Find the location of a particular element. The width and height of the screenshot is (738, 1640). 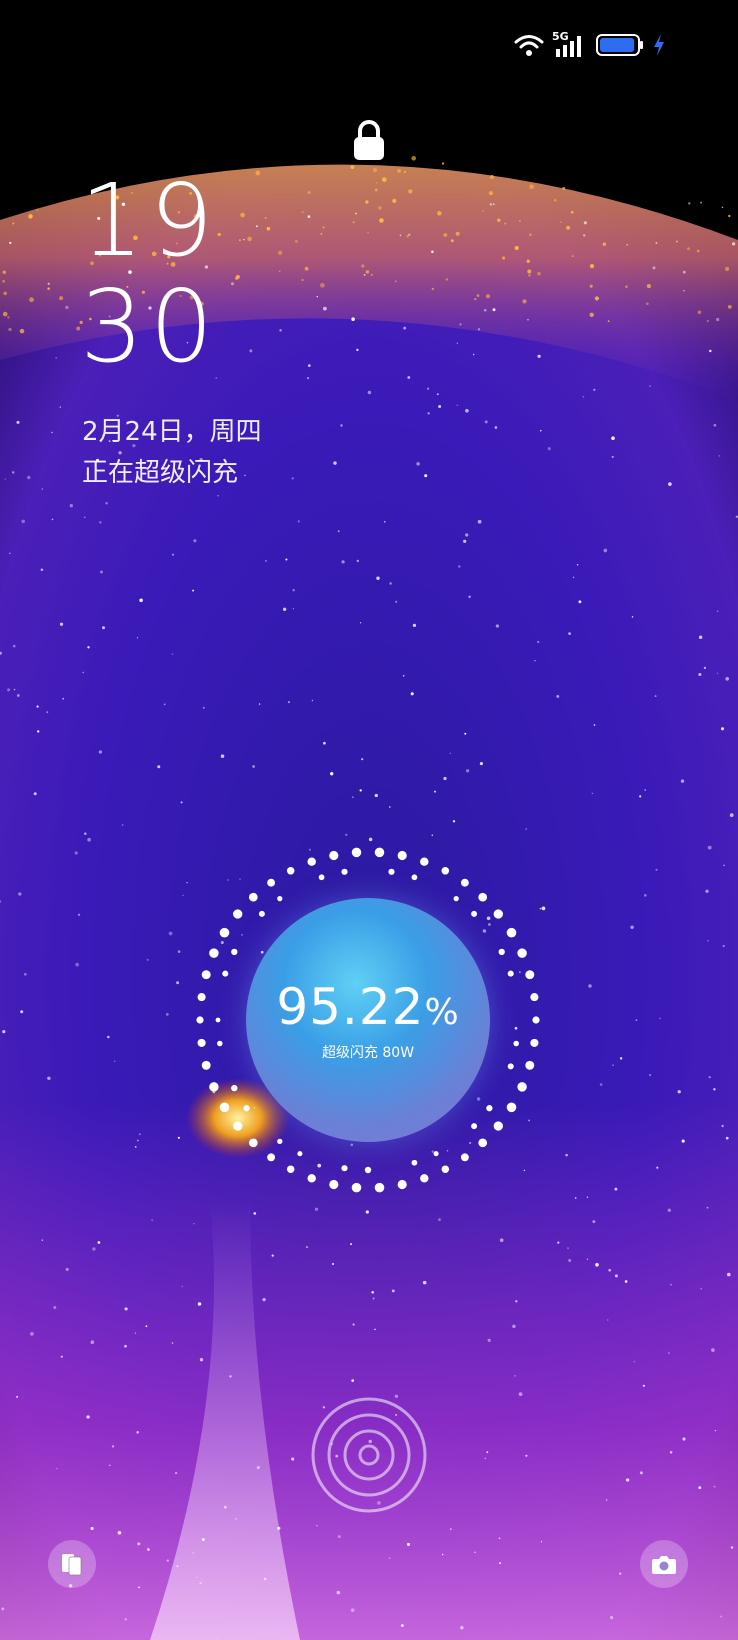

charge-percent-sign: % is located at coordinates (442, 1012).